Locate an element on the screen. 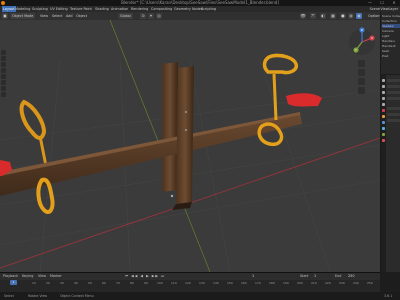  marker-menu: Marker is located at coordinates (56, 276).